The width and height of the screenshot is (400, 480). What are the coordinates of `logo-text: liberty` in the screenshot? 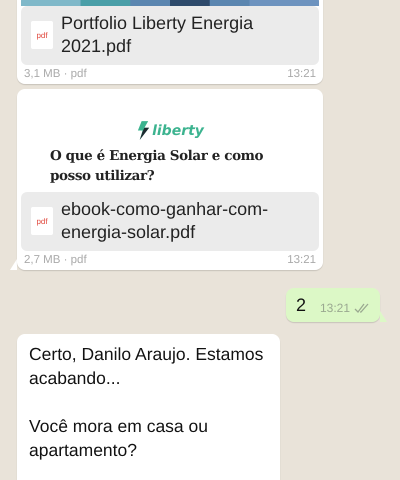 It's located at (178, 130).